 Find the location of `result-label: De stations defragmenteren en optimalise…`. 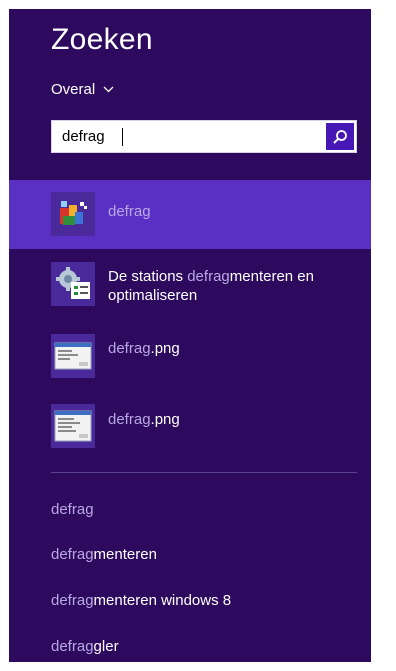

result-label: De stations defragmenteren en optimalise… is located at coordinates (211, 286).